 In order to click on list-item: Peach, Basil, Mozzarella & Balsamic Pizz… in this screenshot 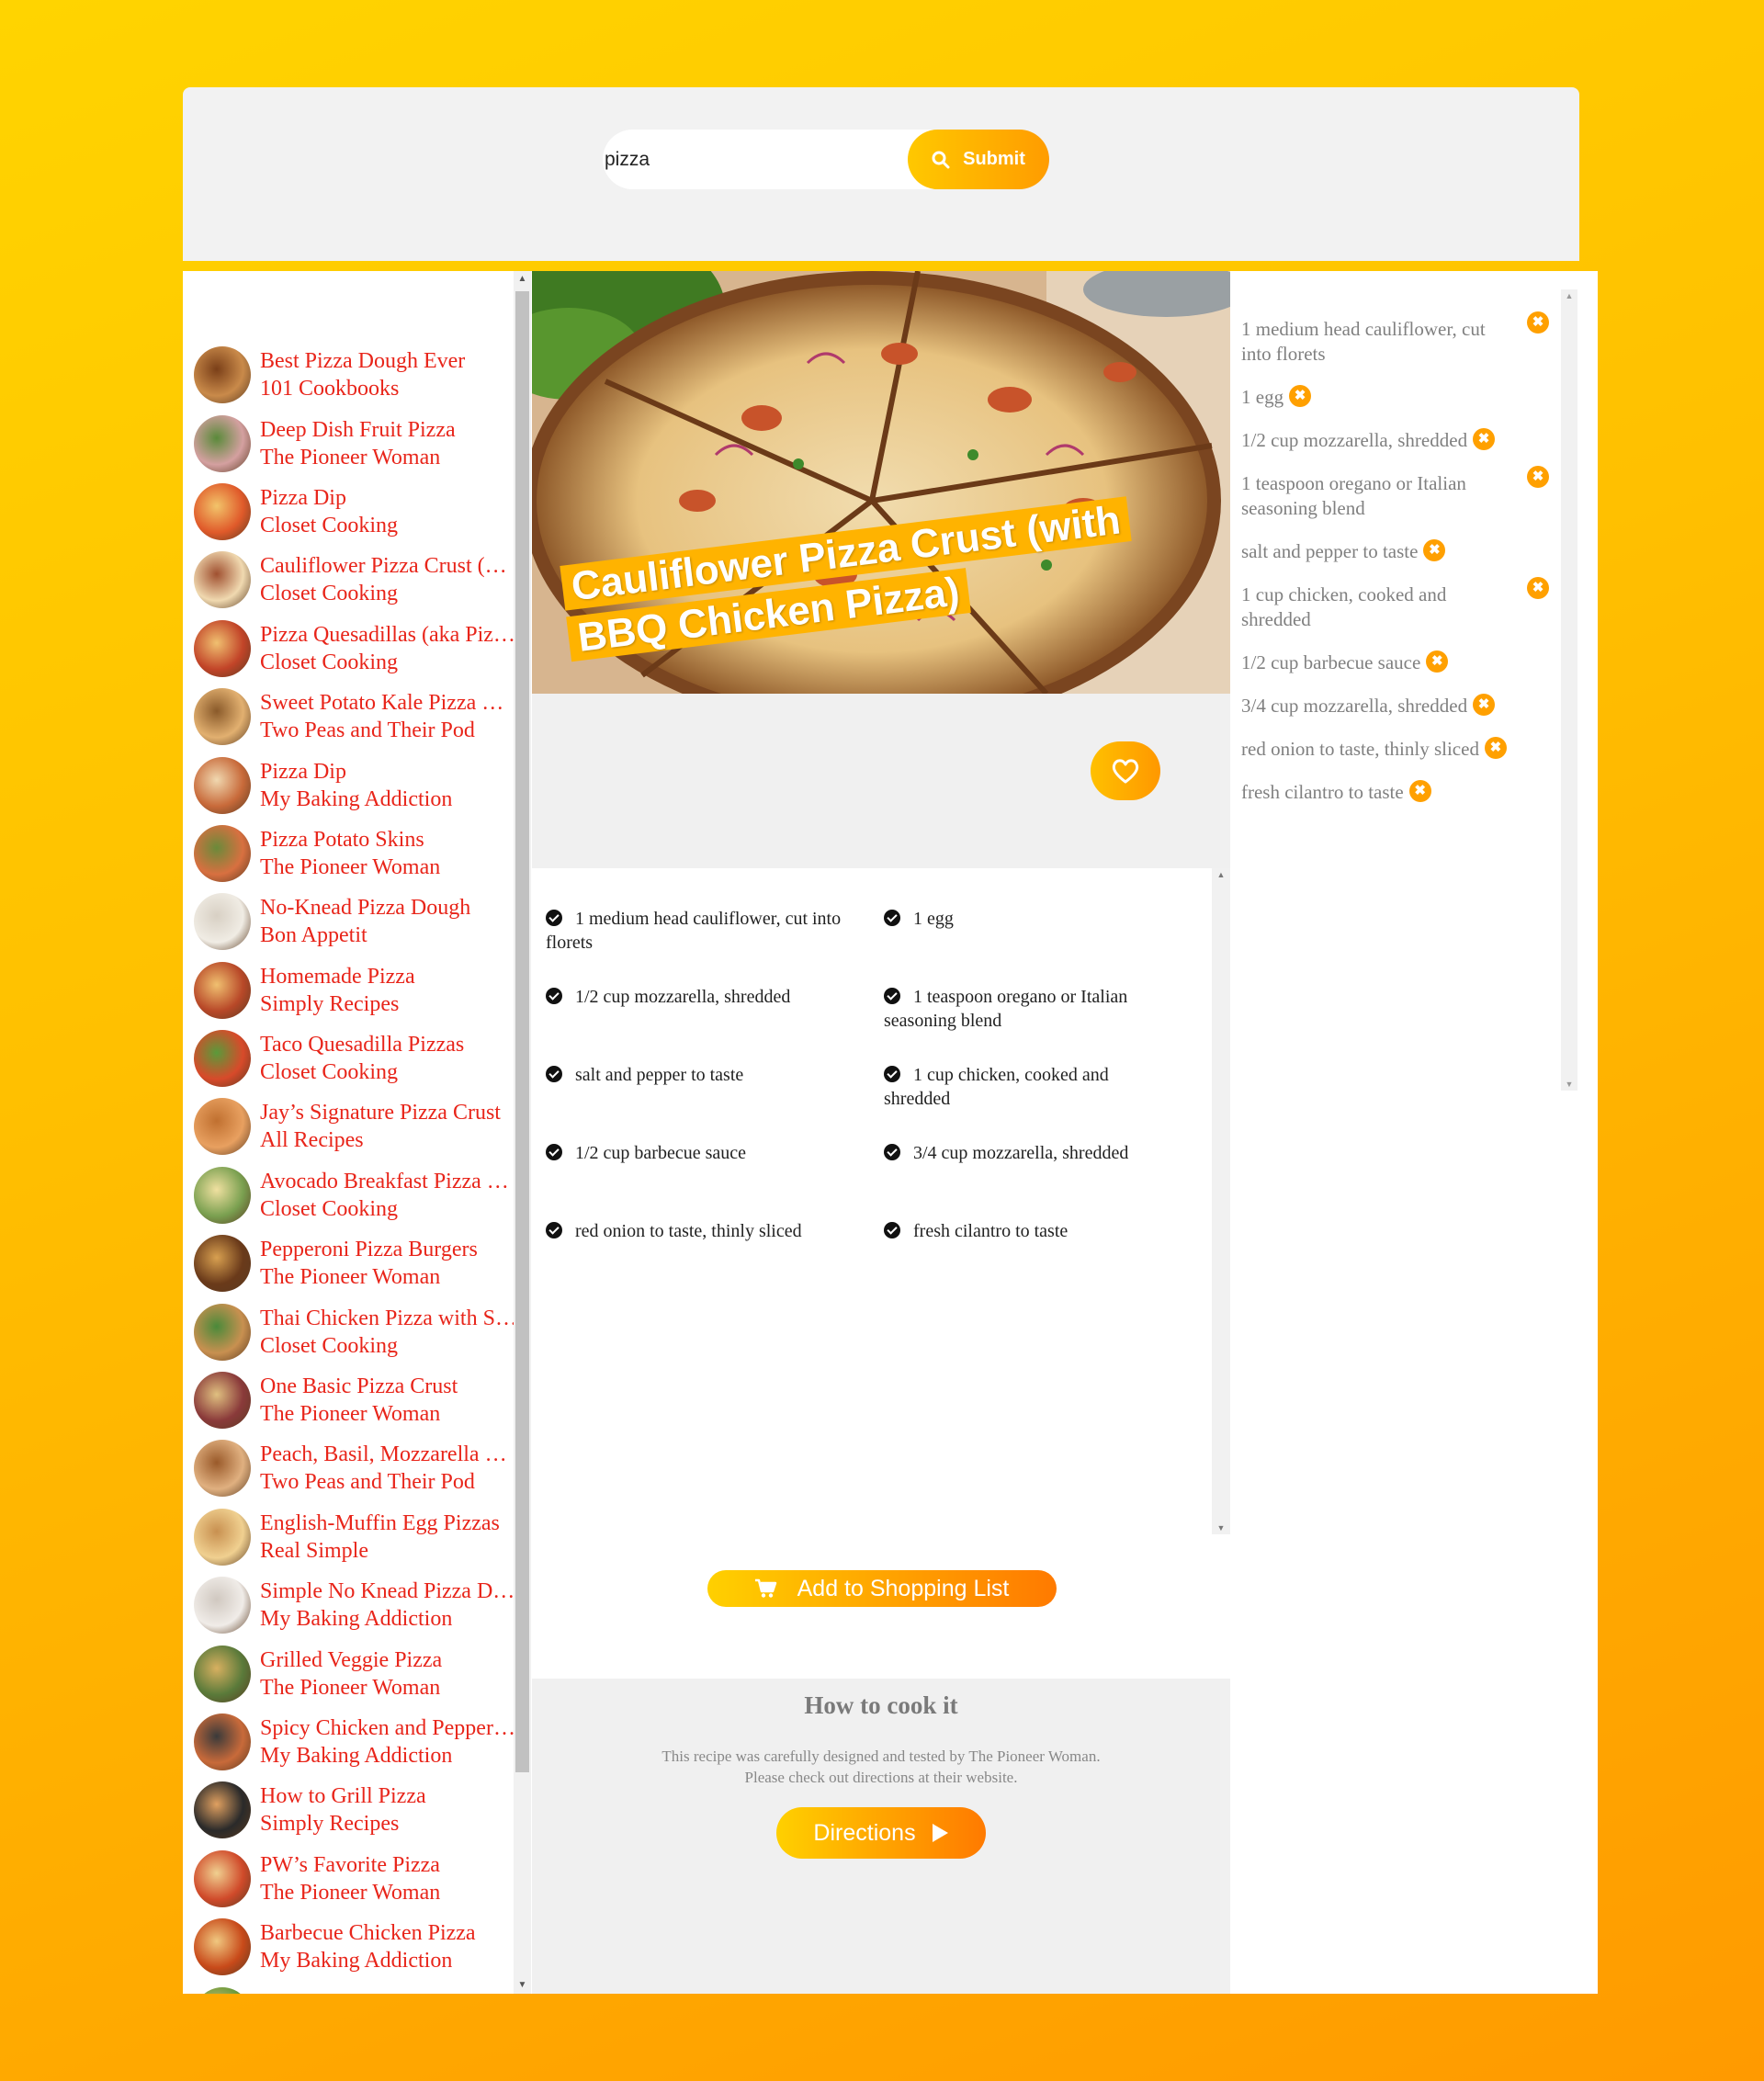, I will do `click(359, 1468)`.